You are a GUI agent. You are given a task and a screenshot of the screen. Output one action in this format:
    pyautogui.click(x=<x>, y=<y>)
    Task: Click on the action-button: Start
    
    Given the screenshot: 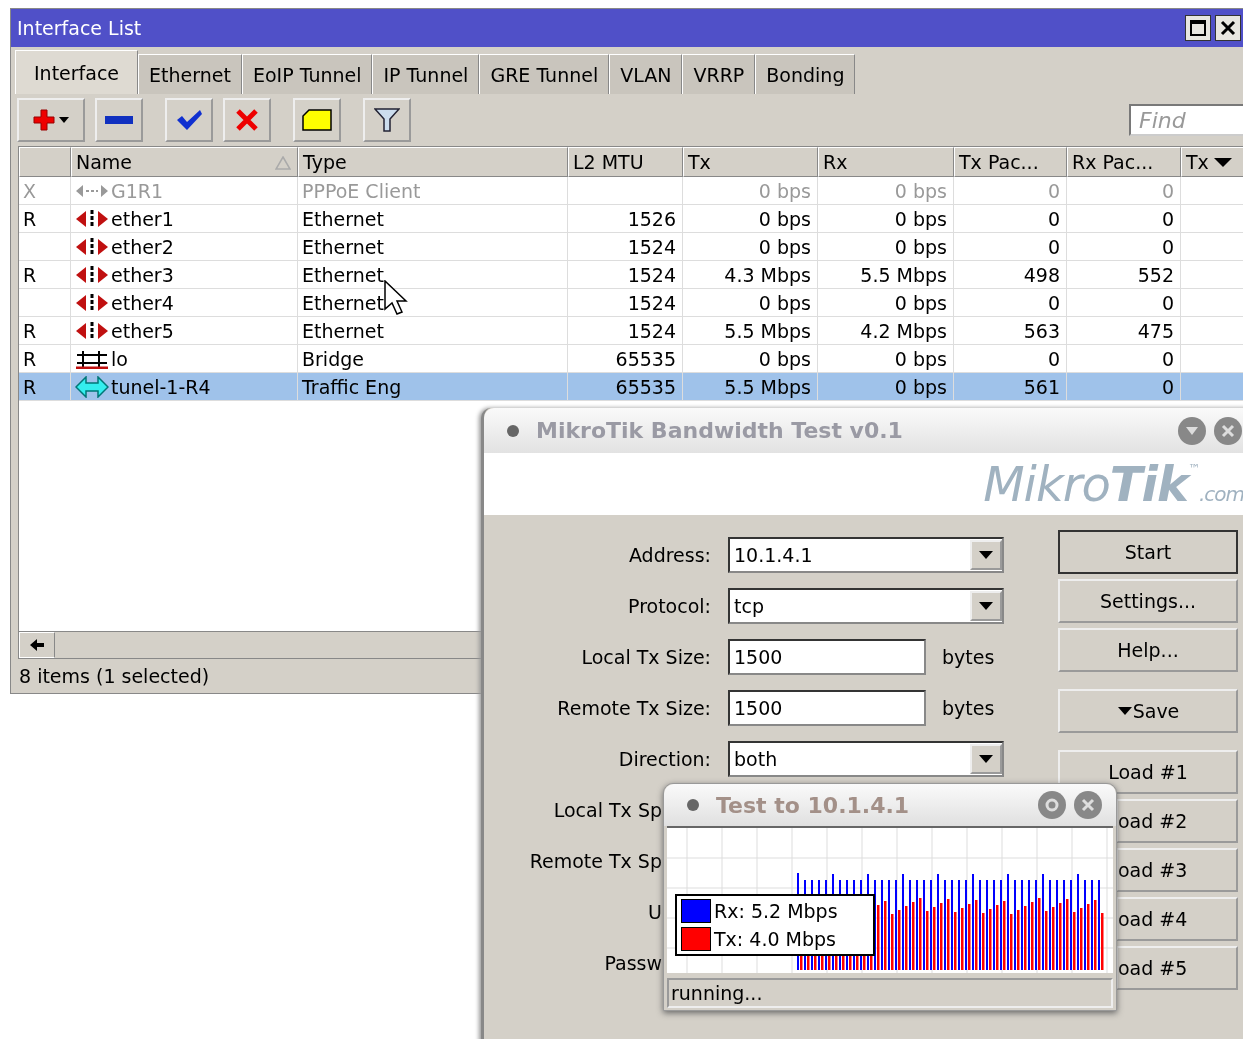 What is the action you would take?
    pyautogui.click(x=1148, y=552)
    